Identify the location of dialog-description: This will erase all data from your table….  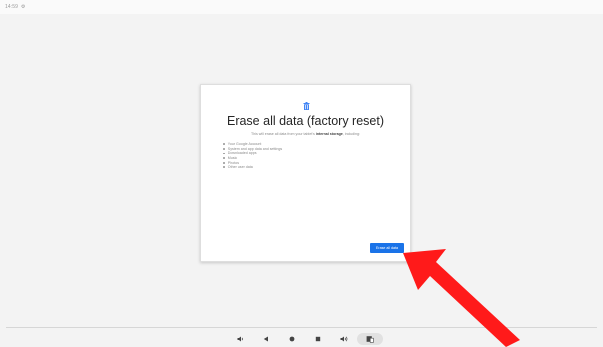
(305, 134).